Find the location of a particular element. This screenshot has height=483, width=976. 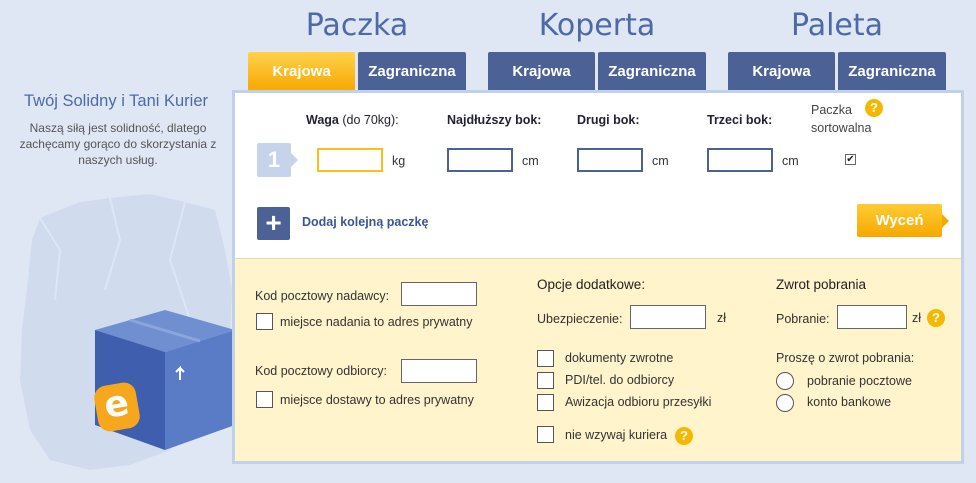

no-courier-help-icon: ? is located at coordinates (684, 436).